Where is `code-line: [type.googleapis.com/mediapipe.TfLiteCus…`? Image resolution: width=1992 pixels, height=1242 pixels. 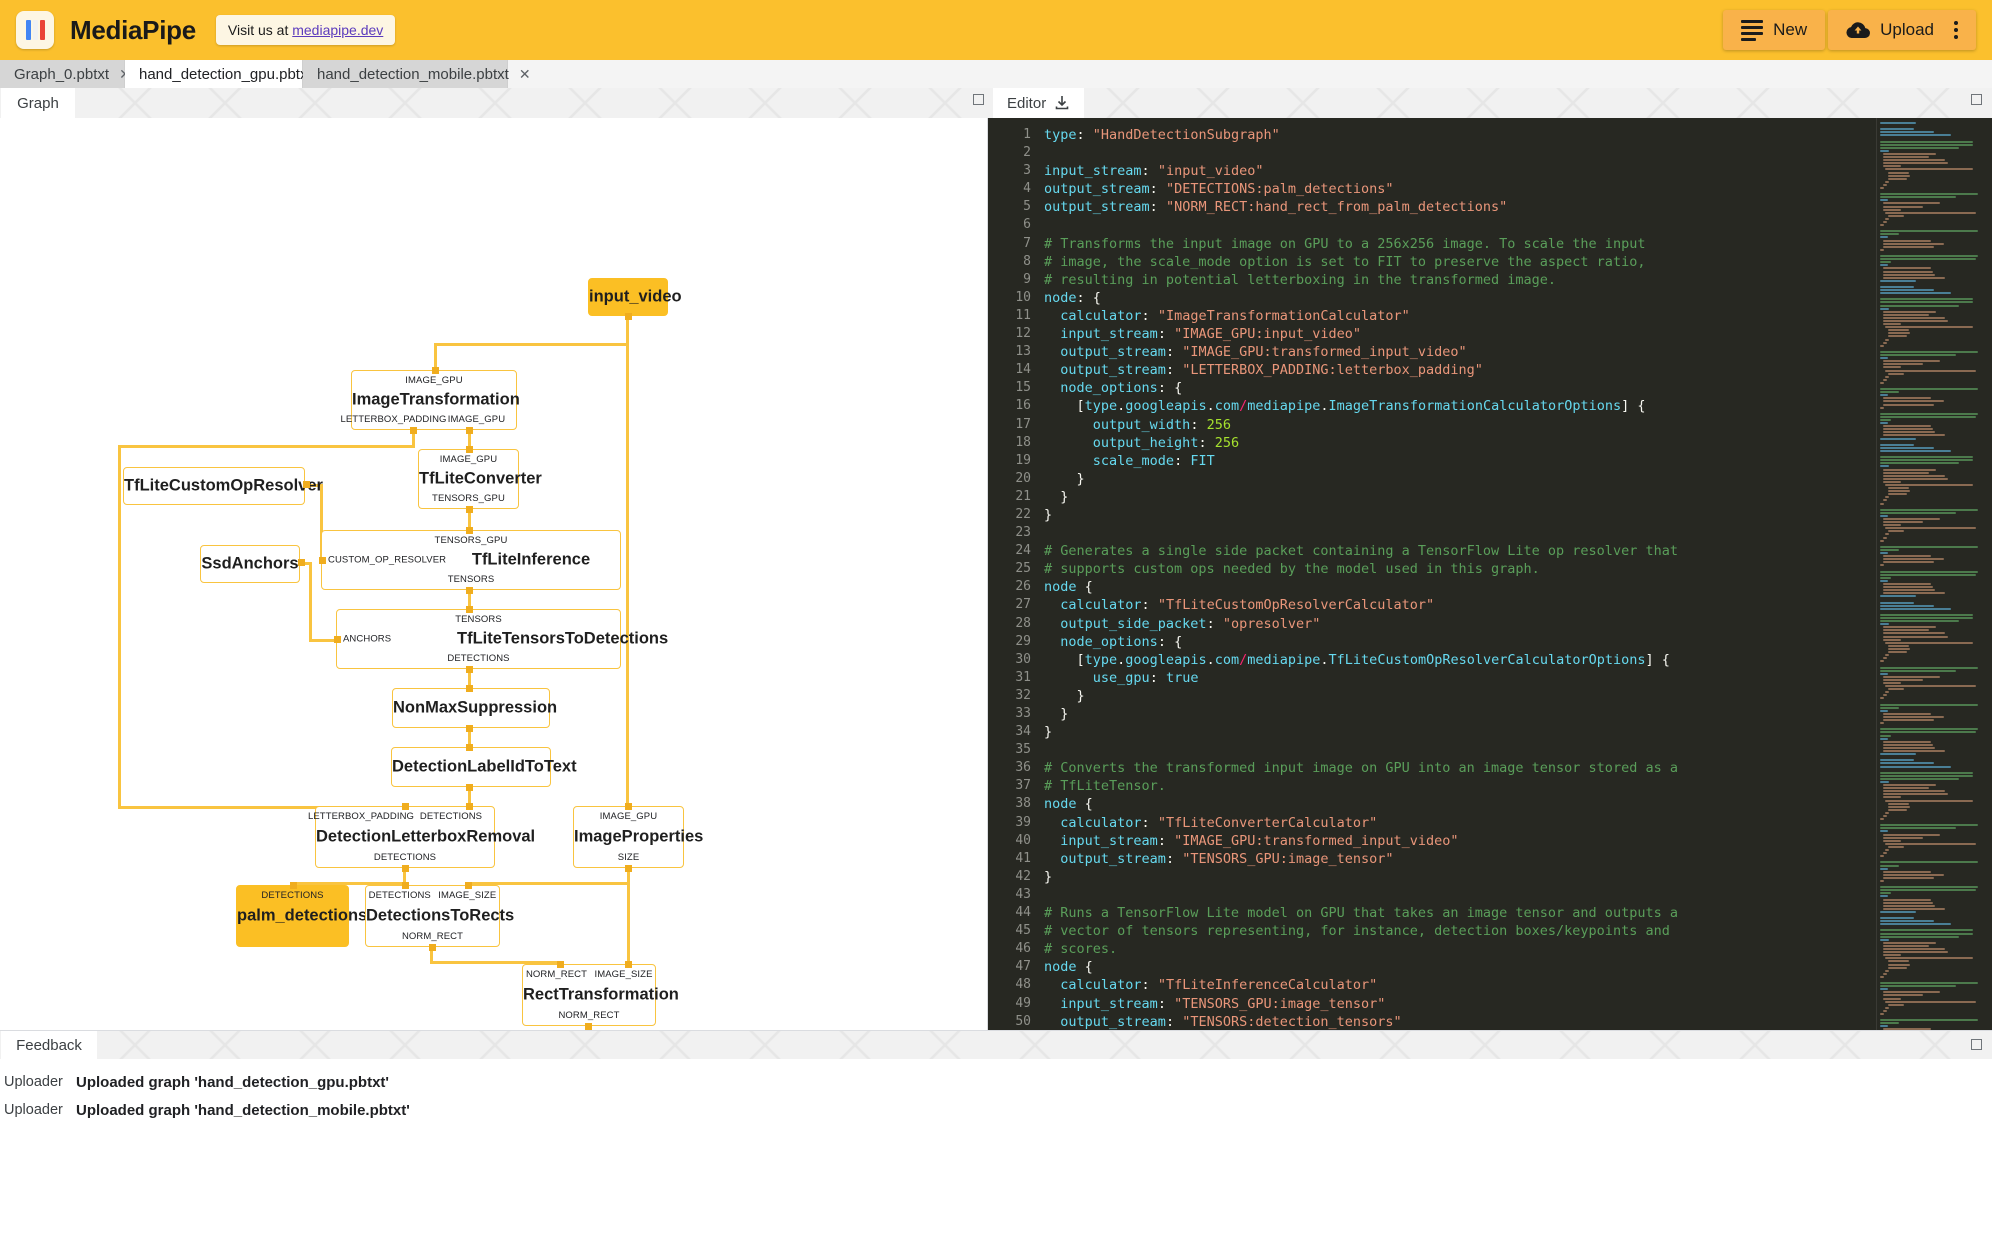 code-line: [type.googleapis.com/mediapipe.TfLiteCus… is located at coordinates (1494, 660).